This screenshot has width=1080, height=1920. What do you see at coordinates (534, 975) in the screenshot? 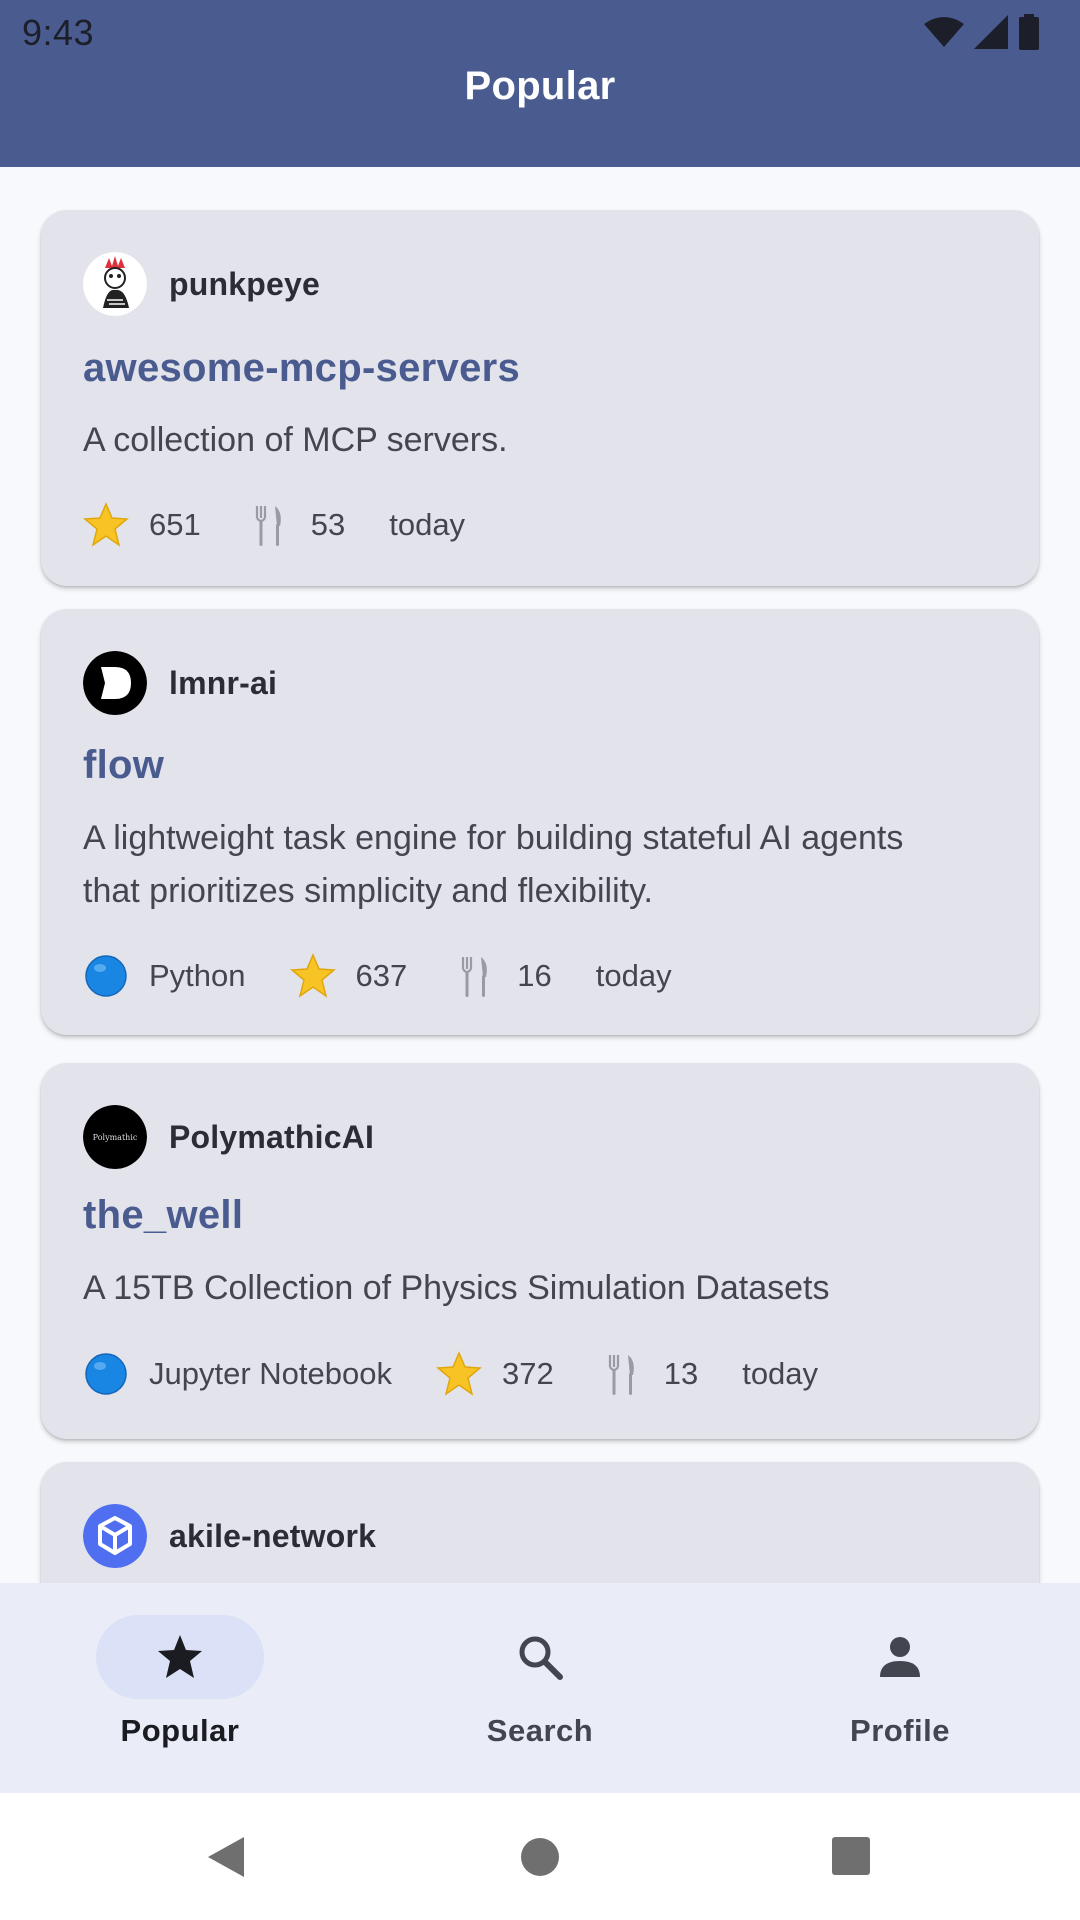
I see `forks-count: 16` at bounding box center [534, 975].